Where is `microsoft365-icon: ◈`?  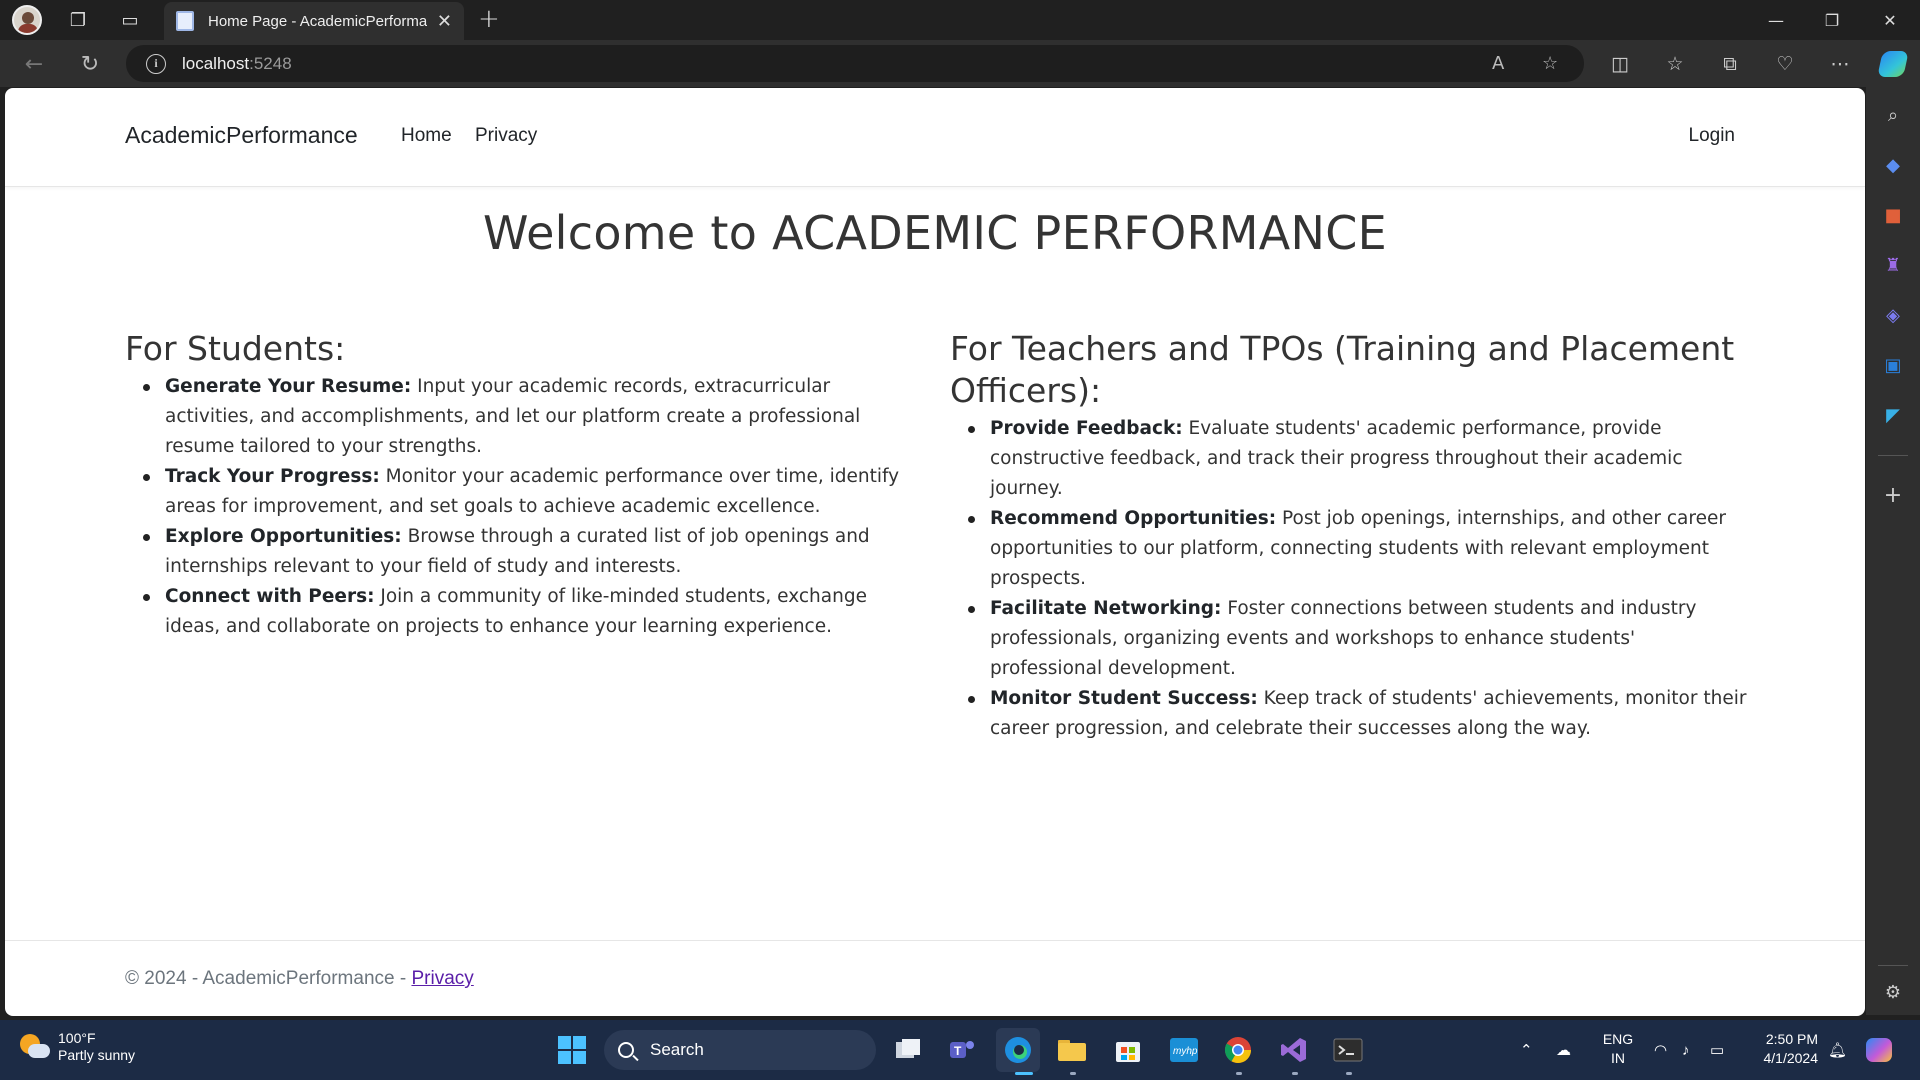
microsoft365-icon: ◈ is located at coordinates (1893, 315).